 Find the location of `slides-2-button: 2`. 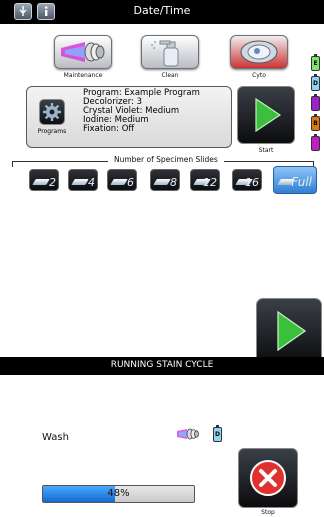

slides-2-button: 2 is located at coordinates (44, 180).